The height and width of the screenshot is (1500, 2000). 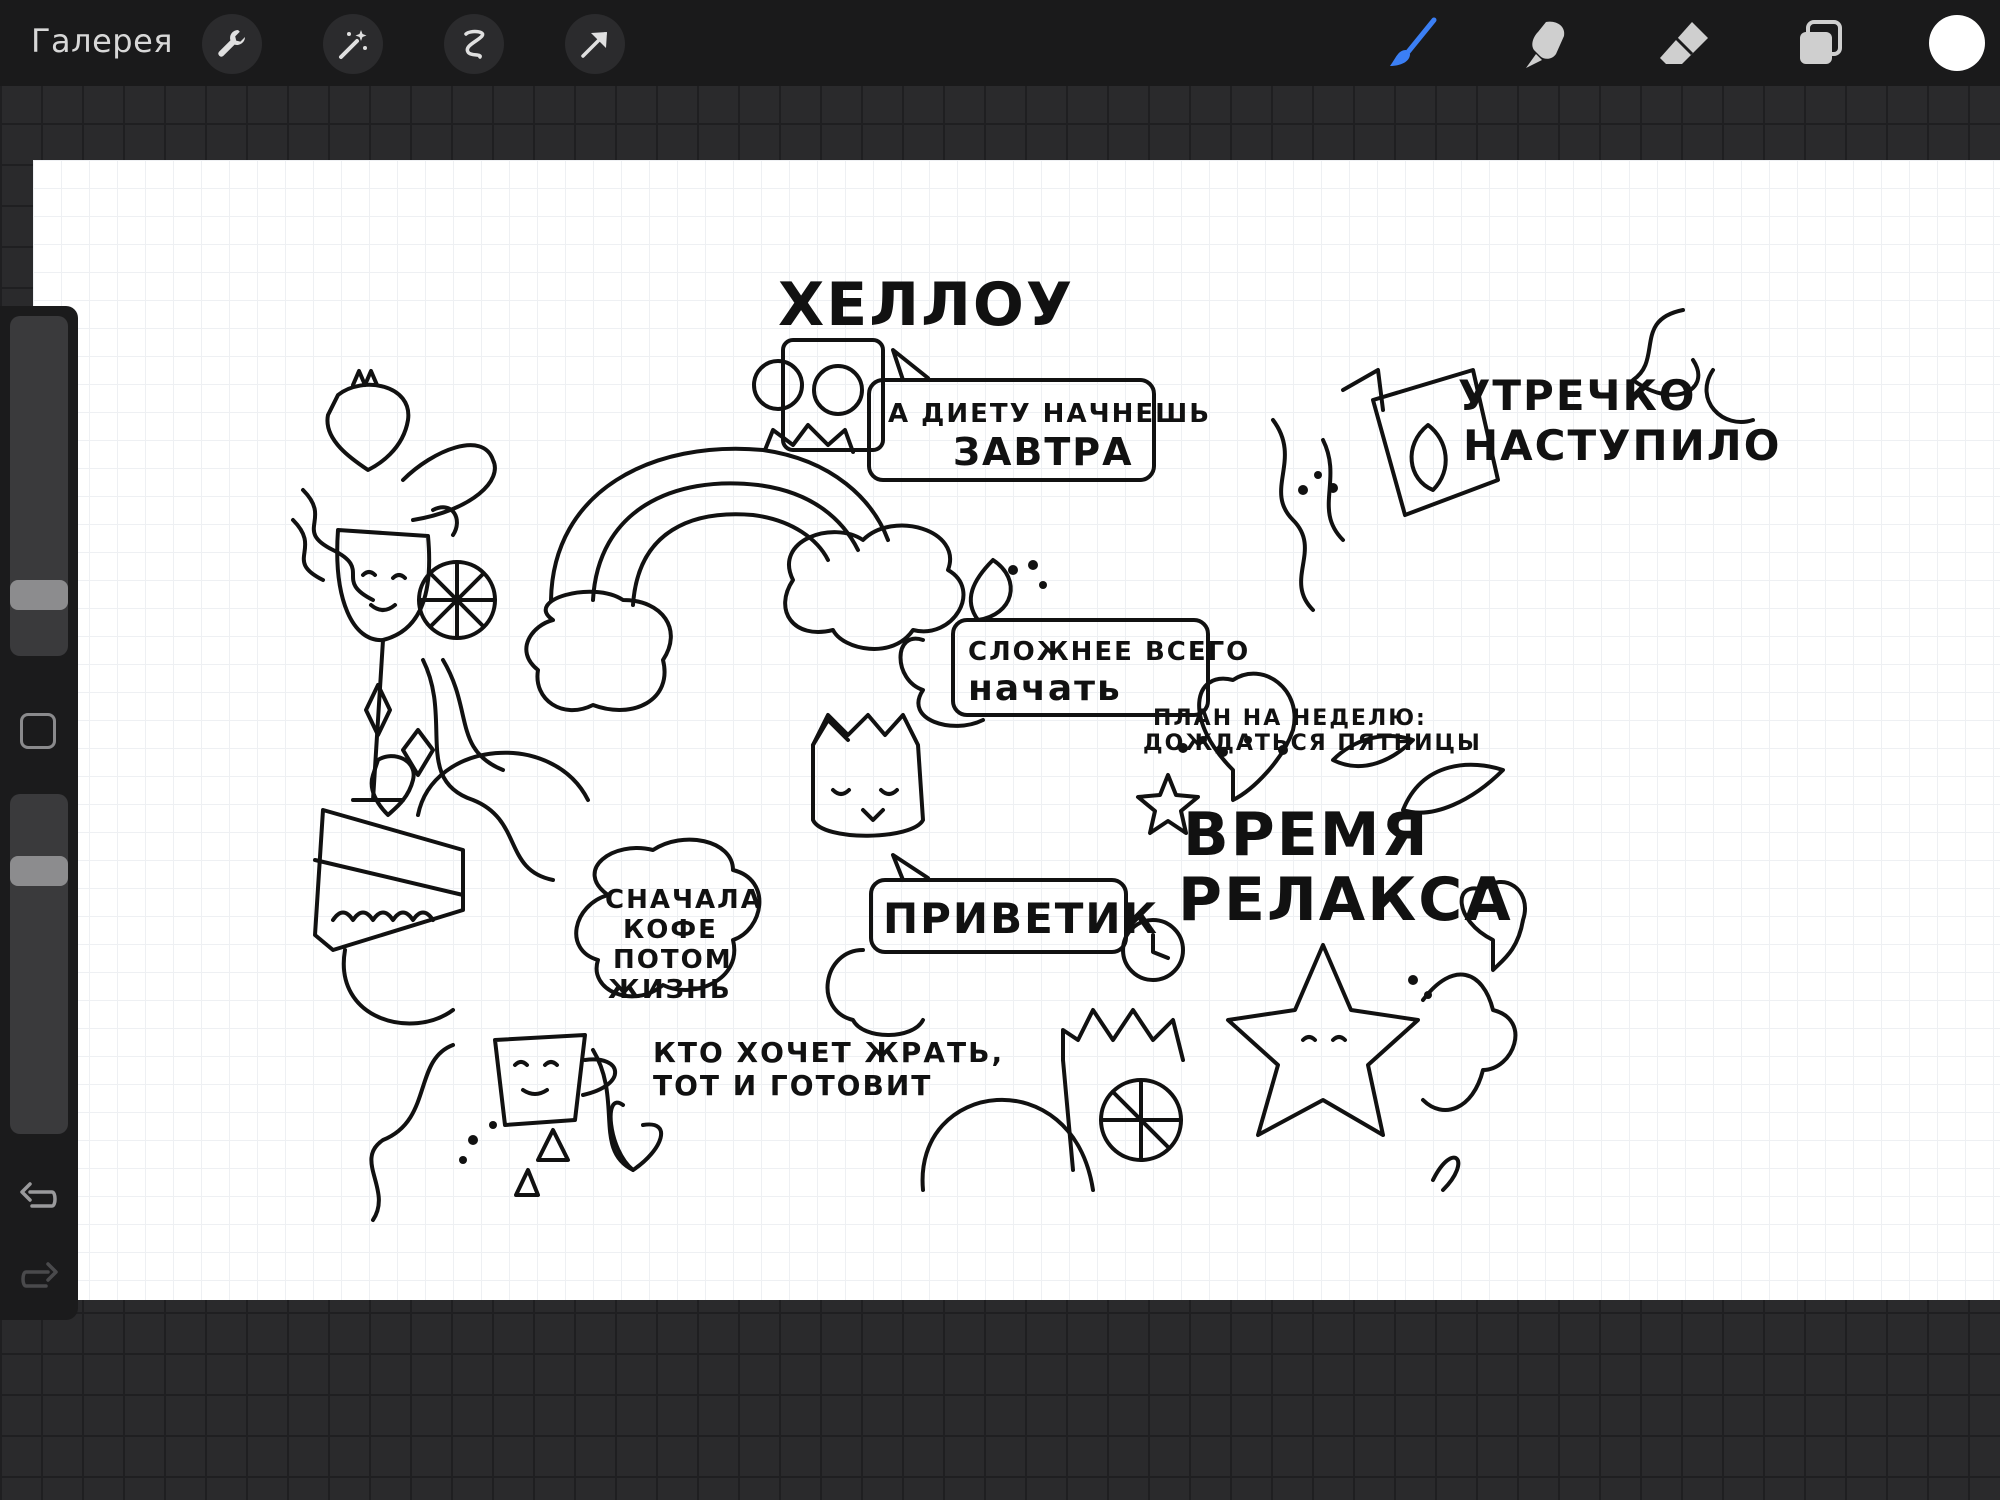 I want to click on top-toolbar: Галерея, so click(x=1000, y=43).